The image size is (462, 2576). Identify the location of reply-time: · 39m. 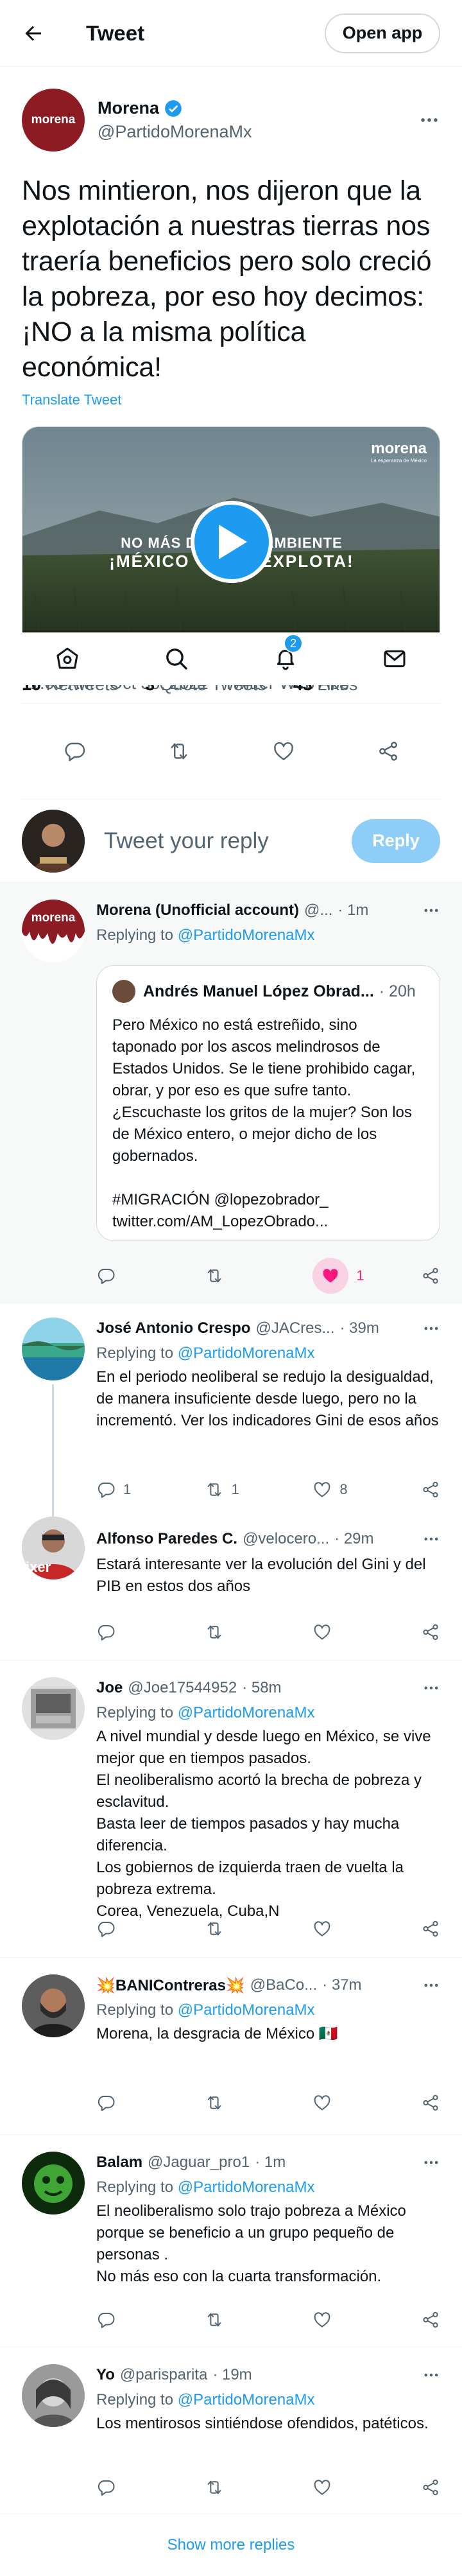
(360, 1328).